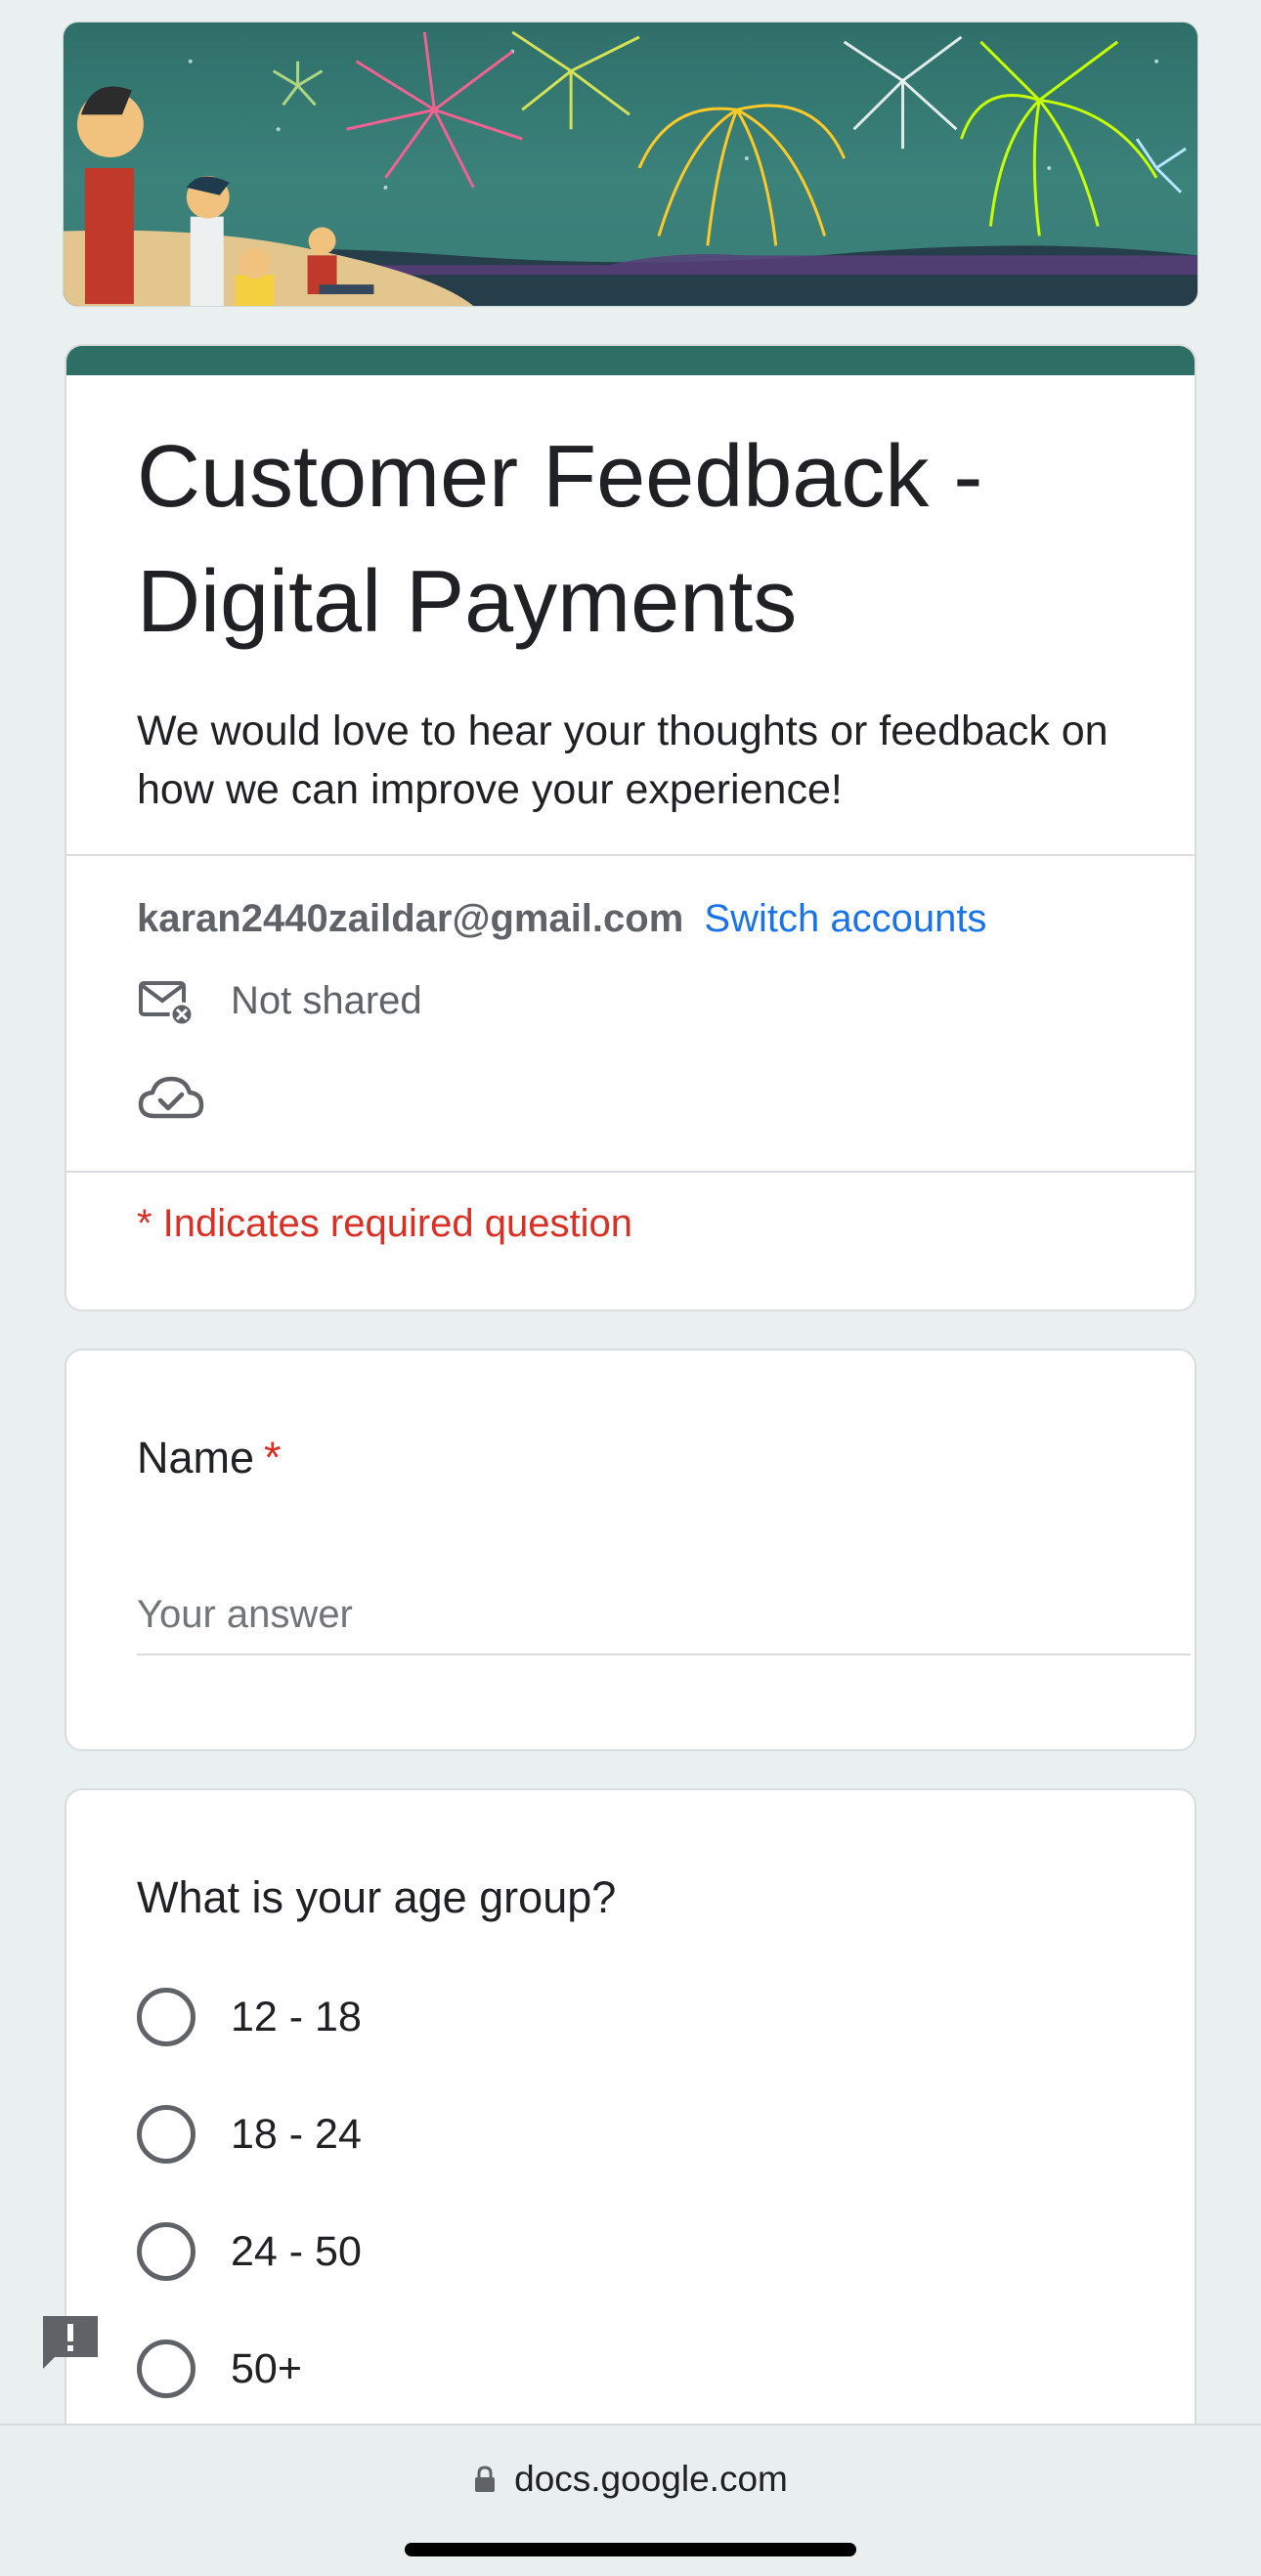 The width and height of the screenshot is (1261, 2576). I want to click on form-title: Customer Feedback - Digital Payments, so click(560, 540).